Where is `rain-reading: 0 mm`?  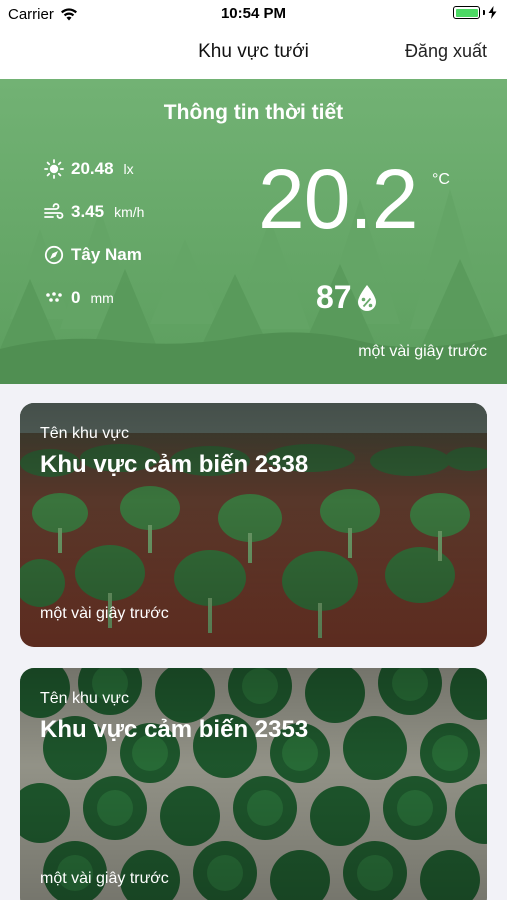 rain-reading: 0 mm is located at coordinates (79, 298).